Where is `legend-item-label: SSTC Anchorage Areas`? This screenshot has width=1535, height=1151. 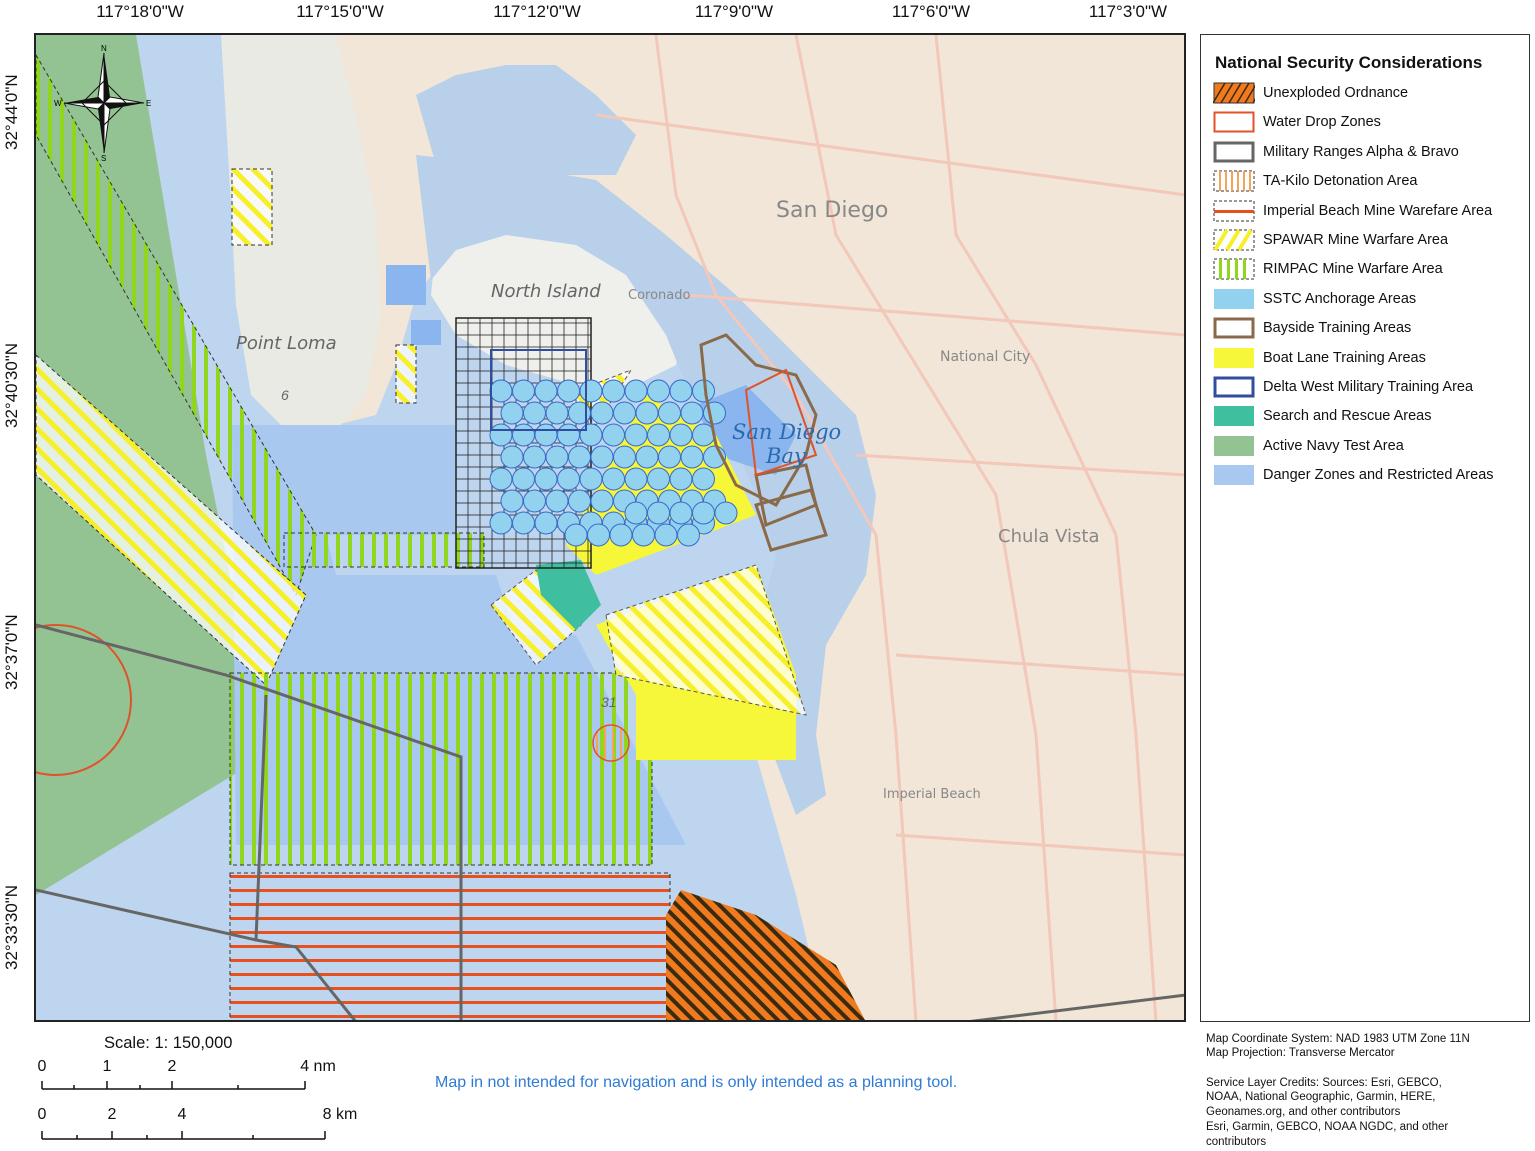 legend-item-label: SSTC Anchorage Areas is located at coordinates (1340, 298).